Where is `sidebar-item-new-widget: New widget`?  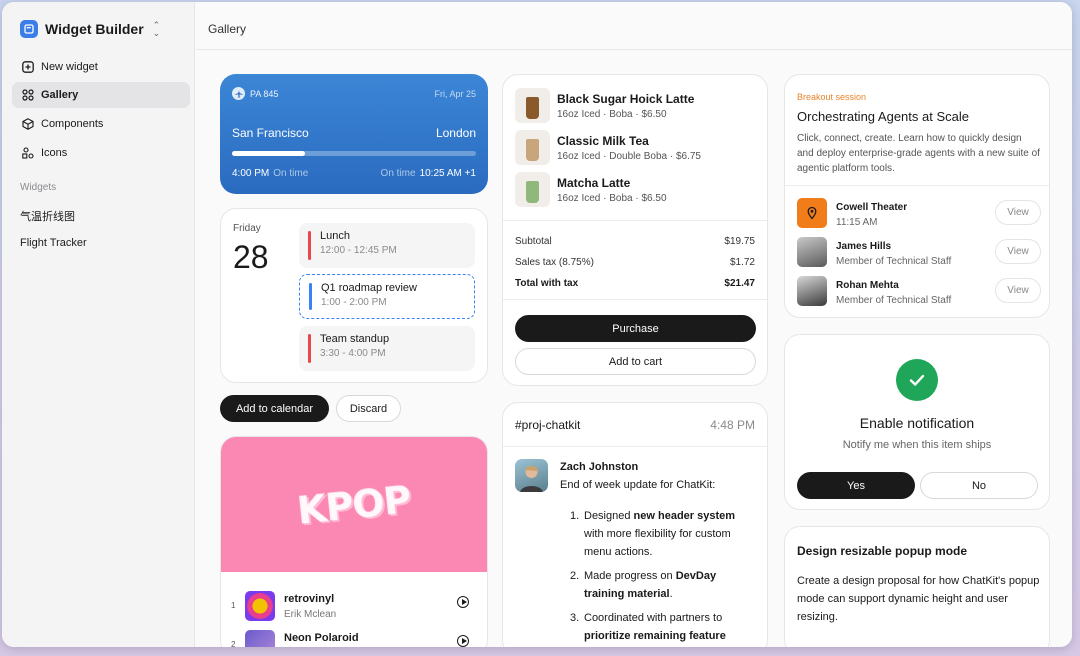 sidebar-item-new-widget: New widget is located at coordinates (101, 67).